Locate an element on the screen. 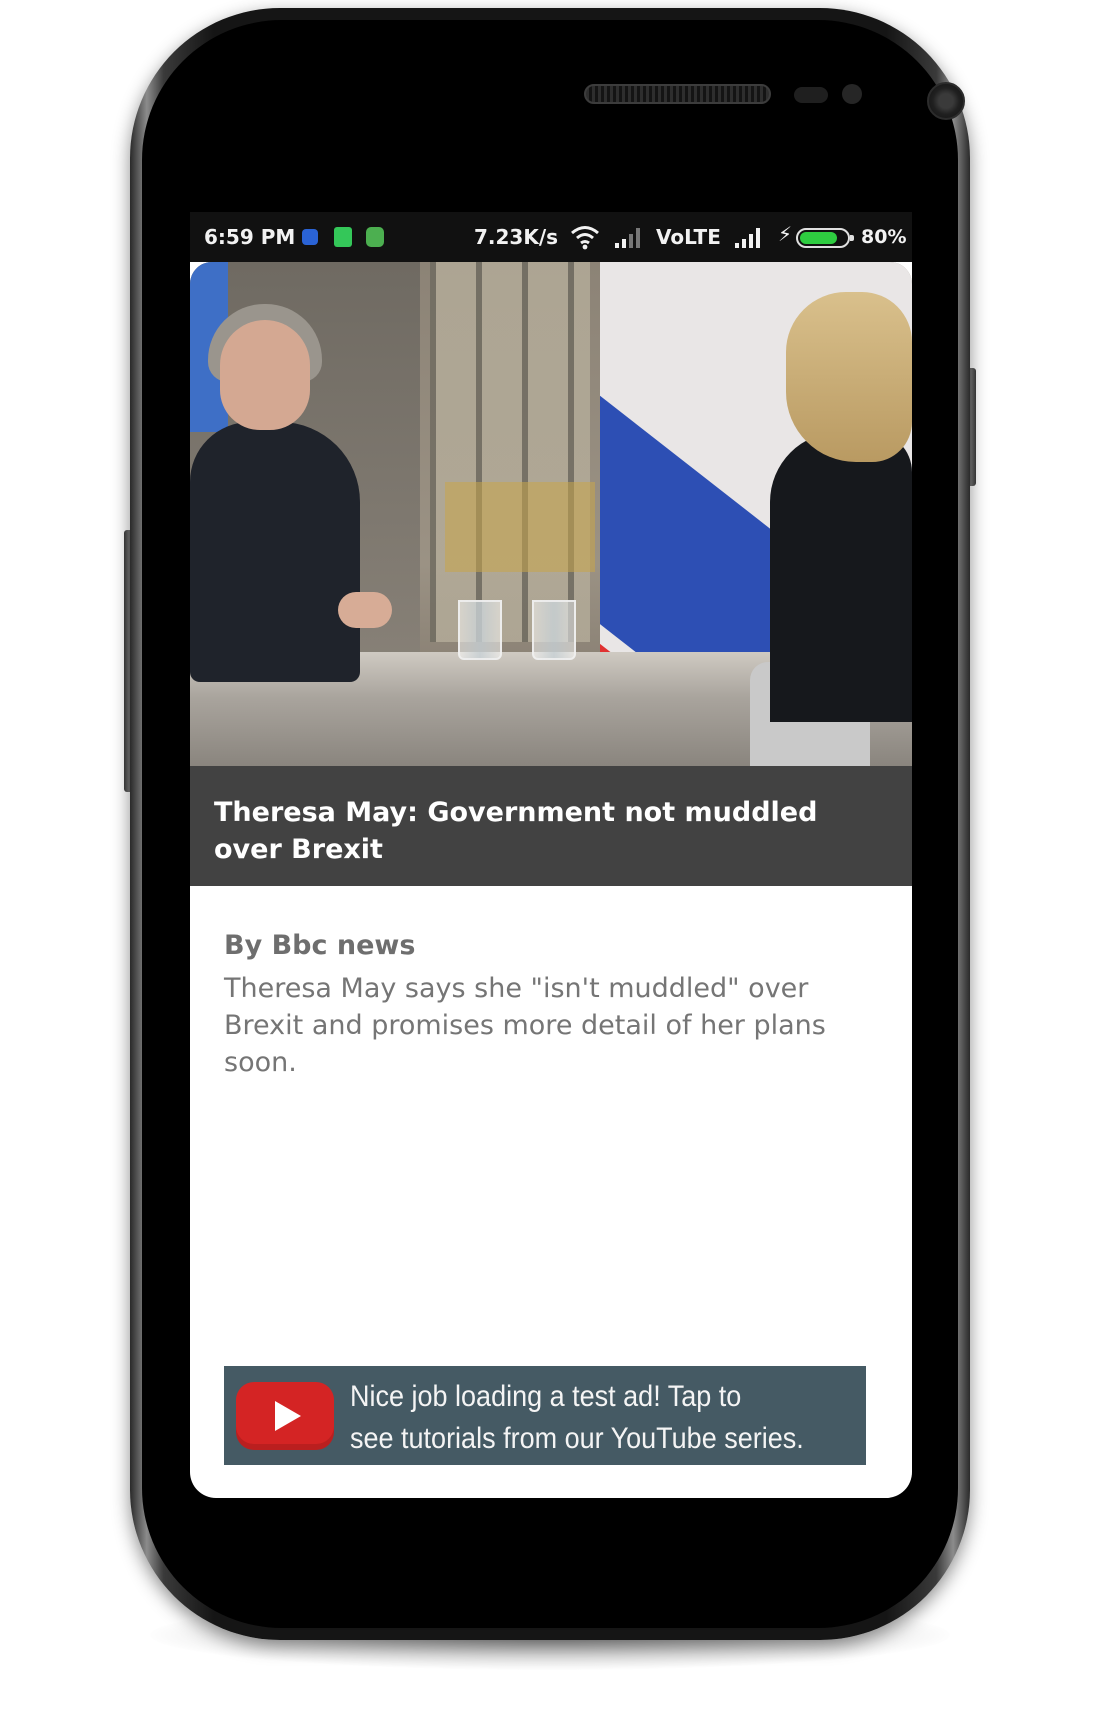 Image resolution: width=1101 pixels, height=1709 pixels. youtube-icon is located at coordinates (285, 1416).